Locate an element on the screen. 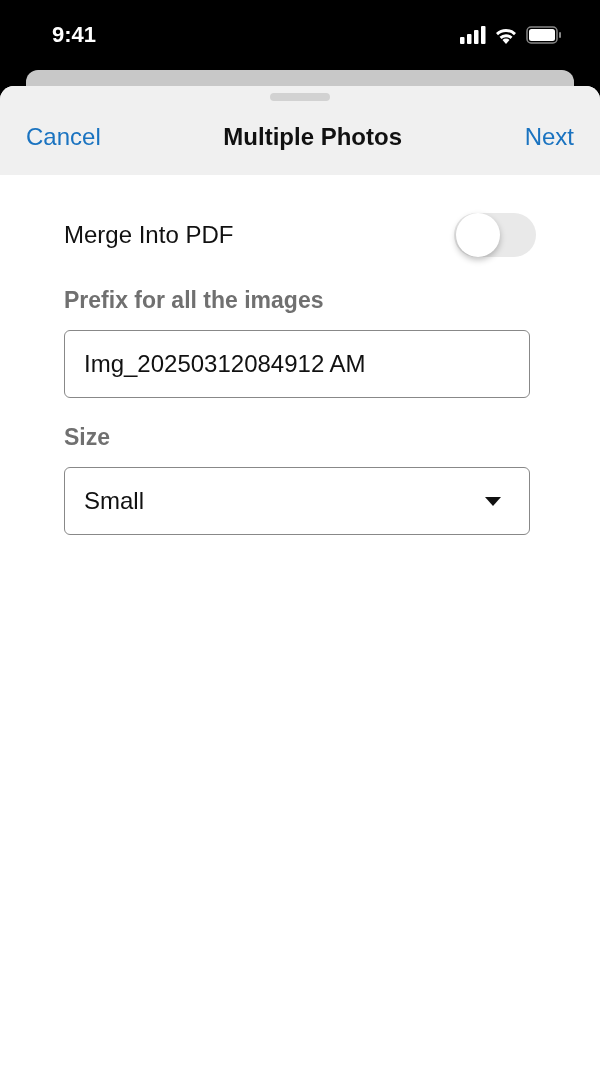 The width and height of the screenshot is (600, 1068). wifi-icon is located at coordinates (506, 35).